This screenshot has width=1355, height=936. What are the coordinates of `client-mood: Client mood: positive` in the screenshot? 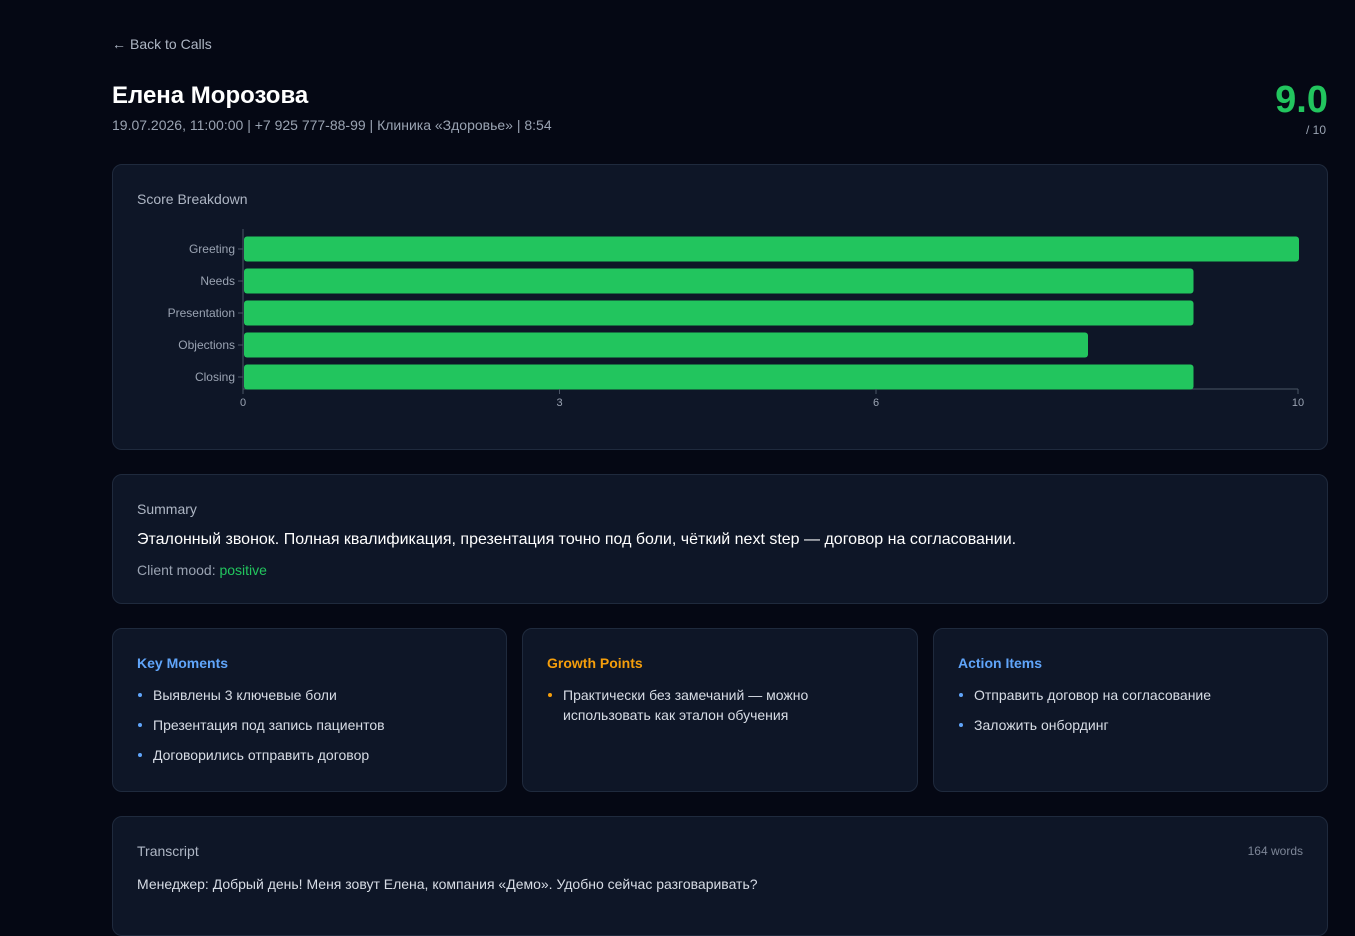 It's located at (202, 570).